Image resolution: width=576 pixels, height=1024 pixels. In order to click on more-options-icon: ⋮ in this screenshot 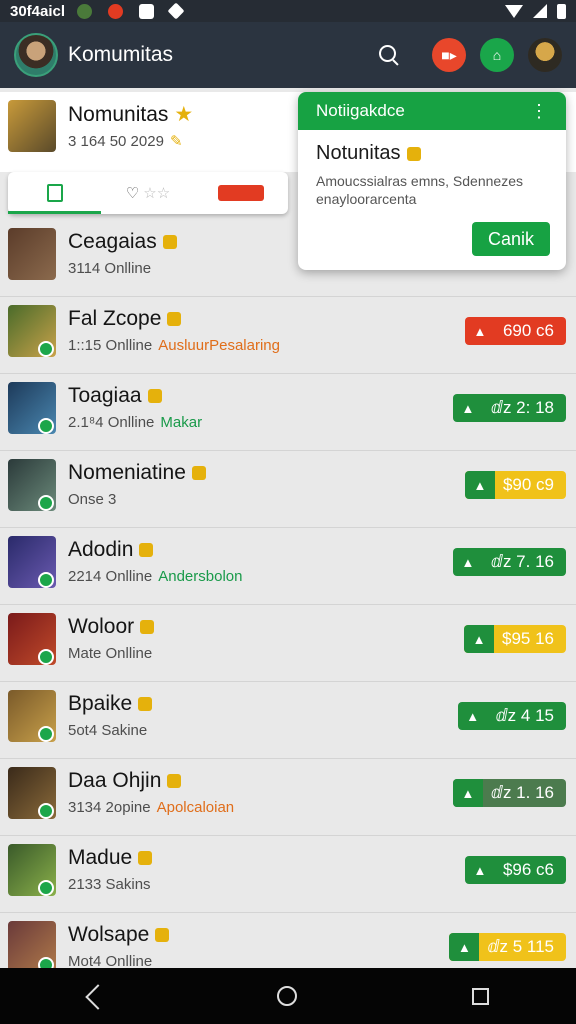, I will do `click(539, 111)`.